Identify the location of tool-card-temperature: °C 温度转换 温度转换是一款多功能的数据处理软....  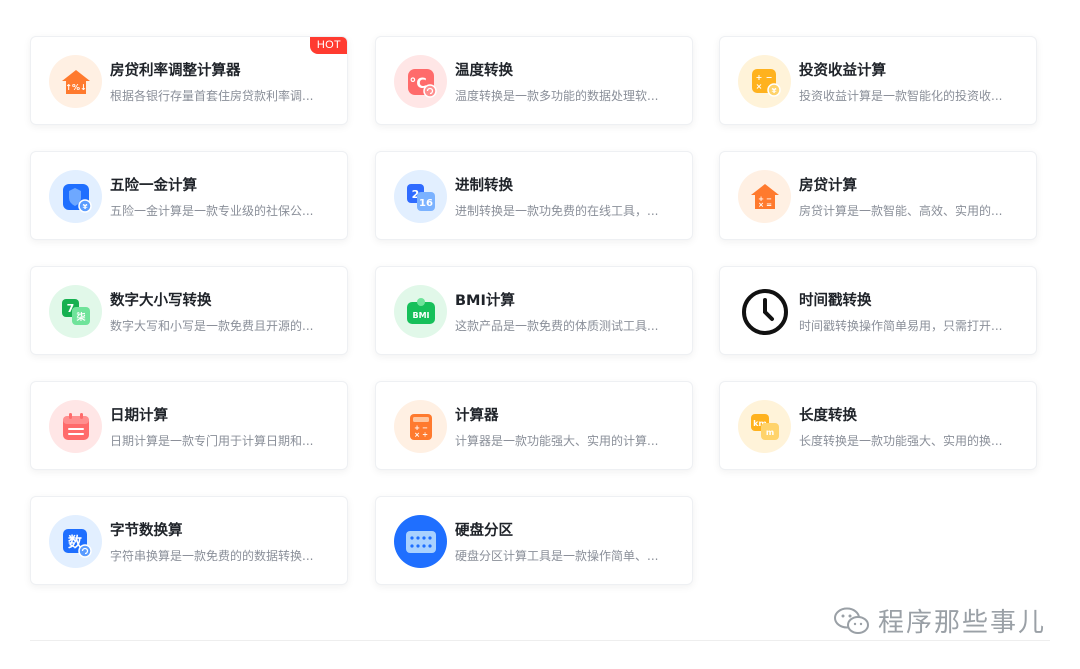
(534, 80).